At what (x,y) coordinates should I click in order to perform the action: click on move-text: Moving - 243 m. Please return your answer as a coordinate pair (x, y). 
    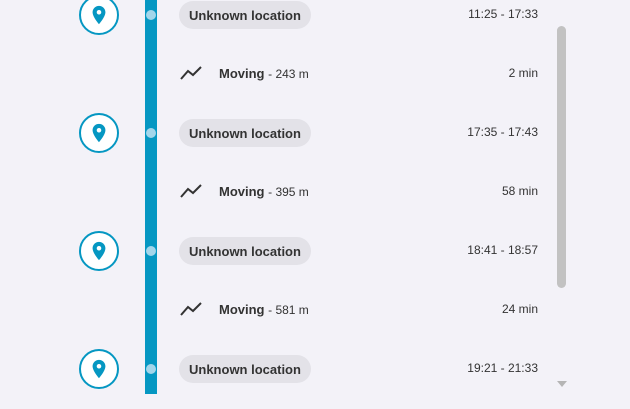
    Looking at the image, I should click on (264, 73).